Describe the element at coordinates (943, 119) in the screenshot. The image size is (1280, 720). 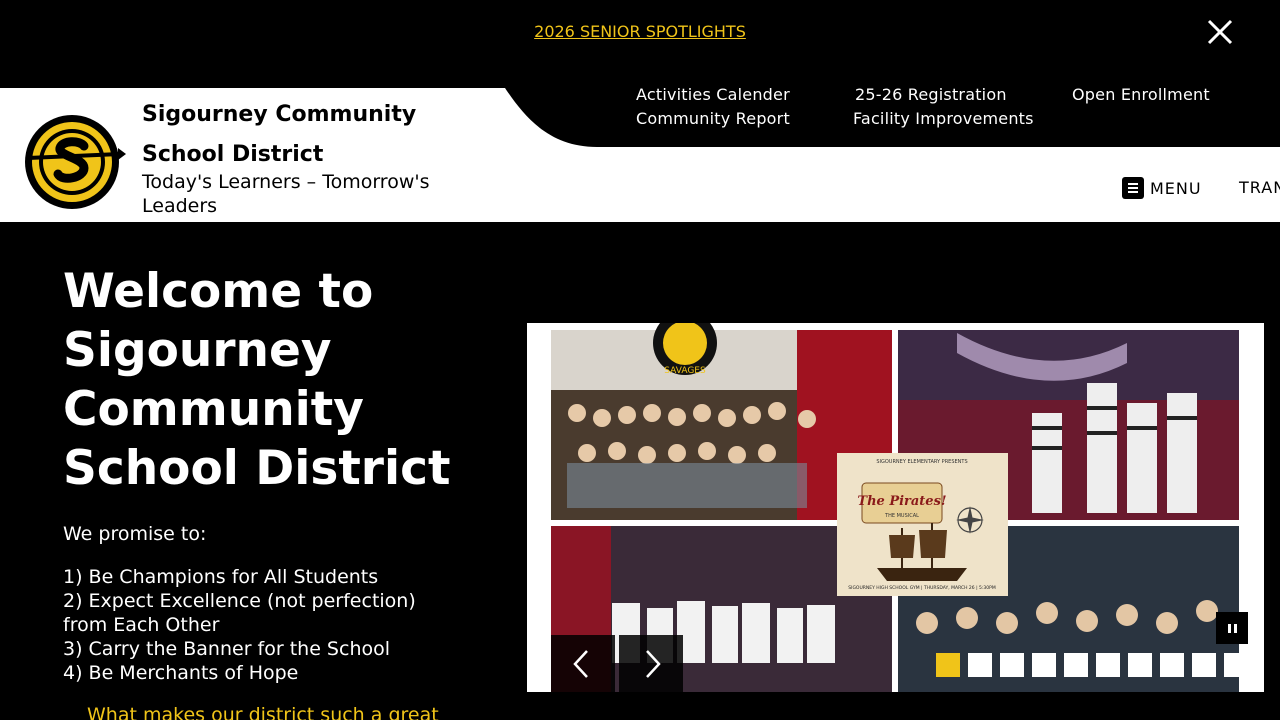
I see `quicklink-facility-improvements: Facility Improvements` at that location.